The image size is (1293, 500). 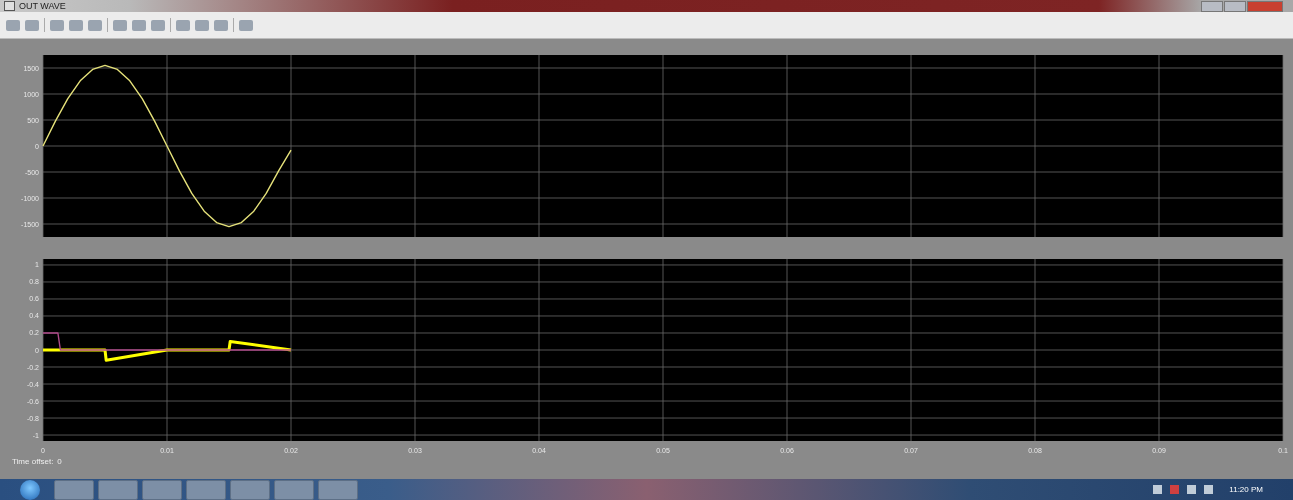 What do you see at coordinates (1235, 6) in the screenshot?
I see `maximize-button` at bounding box center [1235, 6].